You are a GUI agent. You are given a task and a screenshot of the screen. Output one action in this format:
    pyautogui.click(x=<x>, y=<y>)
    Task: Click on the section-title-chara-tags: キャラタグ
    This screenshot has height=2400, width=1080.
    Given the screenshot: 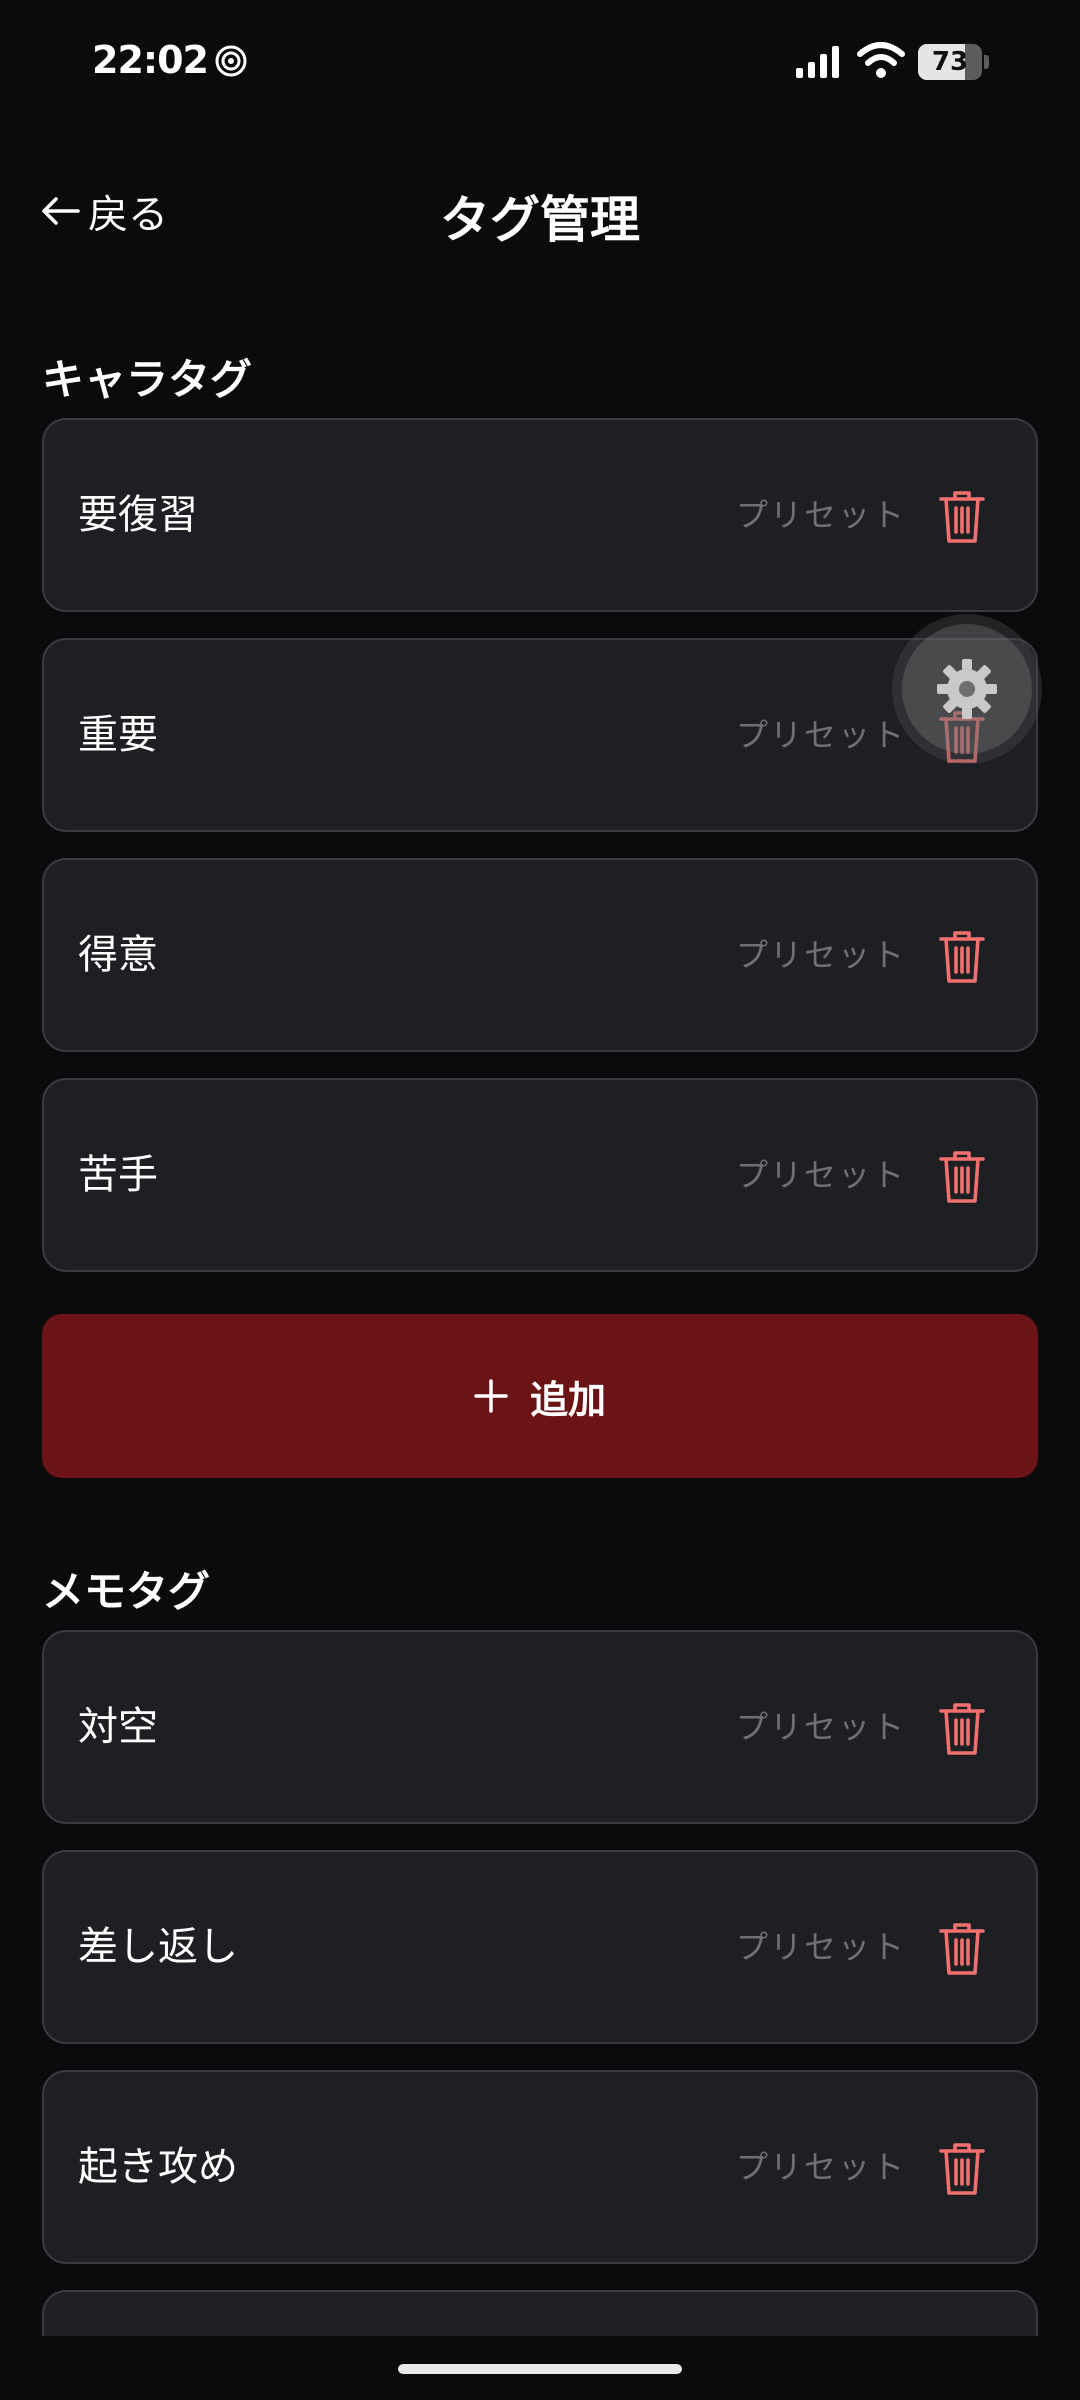 What is the action you would take?
    pyautogui.click(x=147, y=379)
    